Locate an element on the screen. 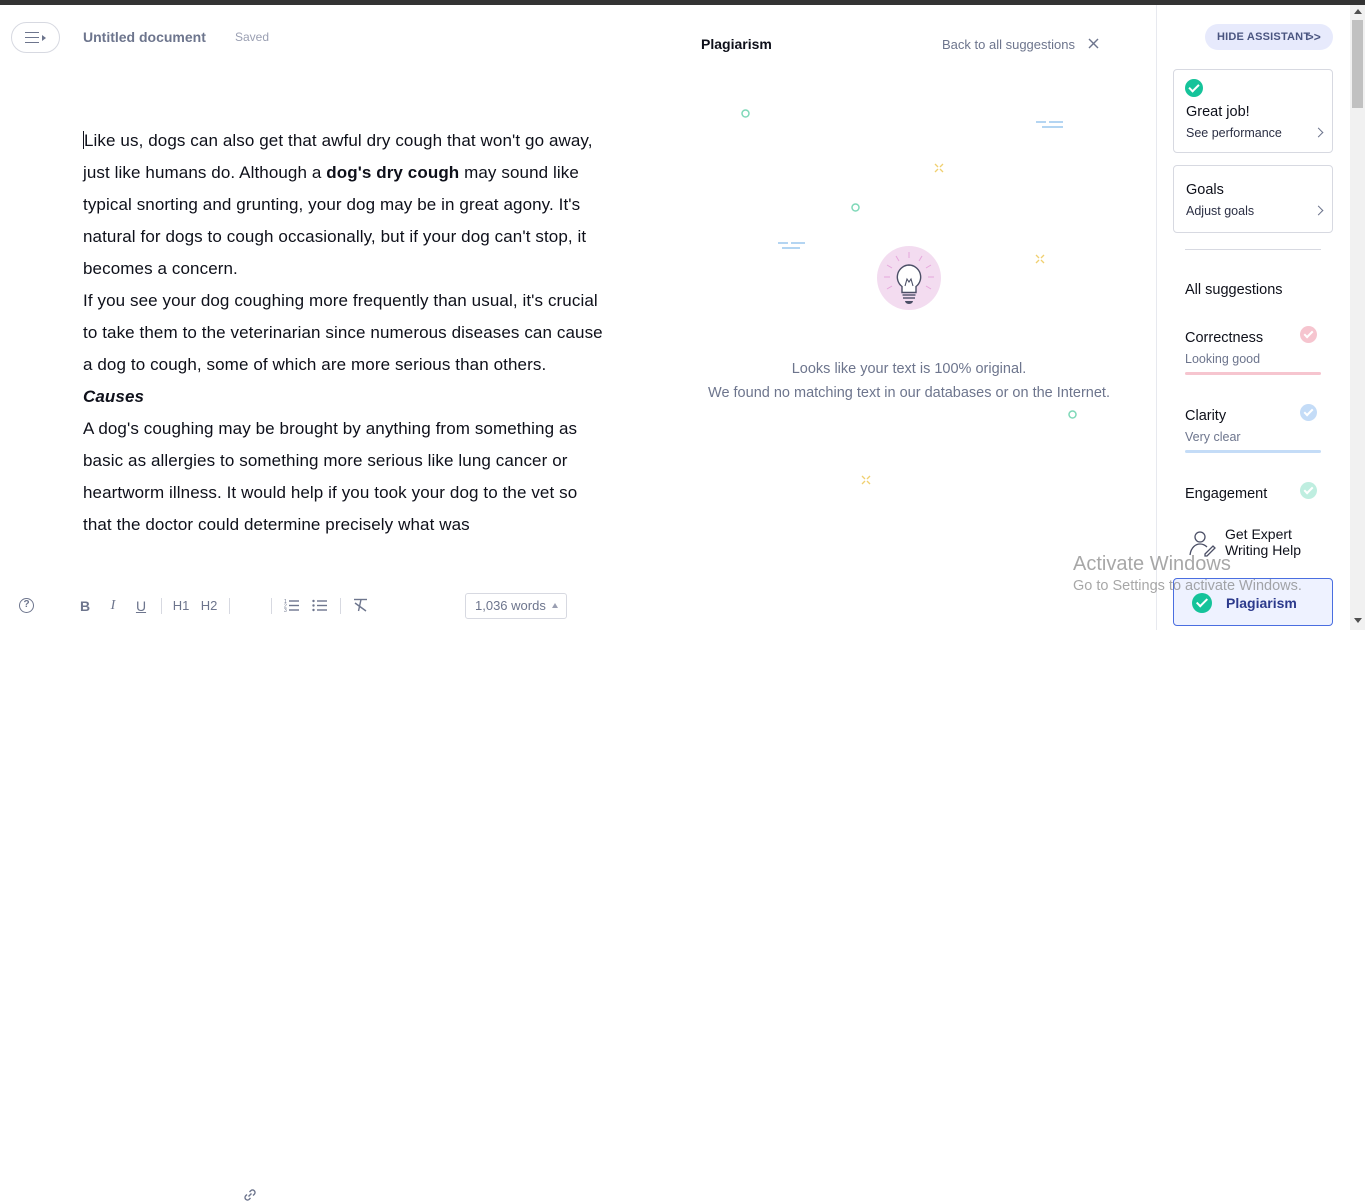 This screenshot has width=1365, height=1202. back-to-suggestions-link: Back to all suggestions is located at coordinates (1008, 44).